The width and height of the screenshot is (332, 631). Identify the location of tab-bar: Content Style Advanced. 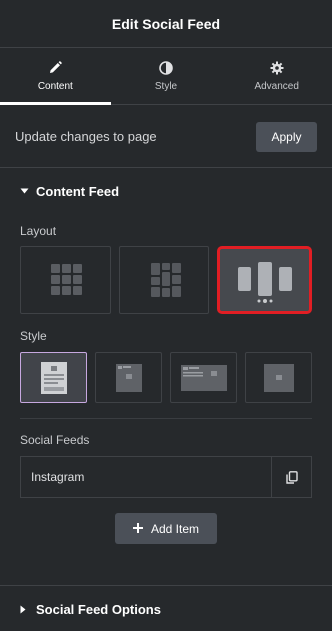
(166, 76).